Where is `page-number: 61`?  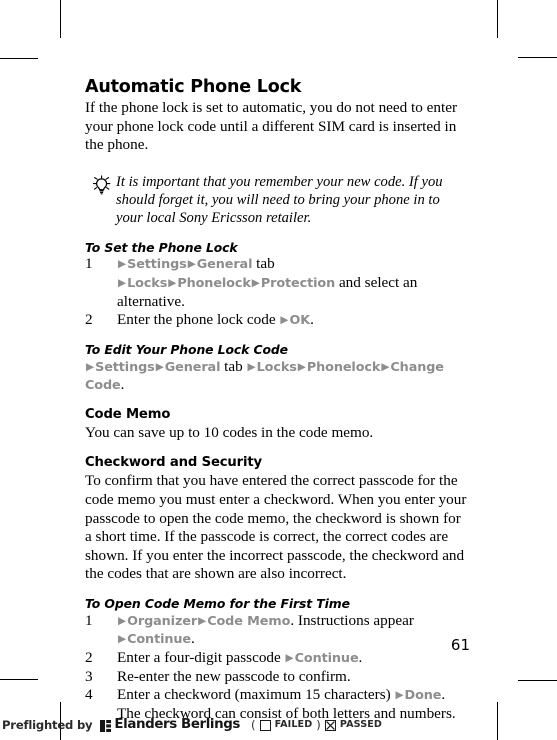 page-number: 61 is located at coordinates (460, 645).